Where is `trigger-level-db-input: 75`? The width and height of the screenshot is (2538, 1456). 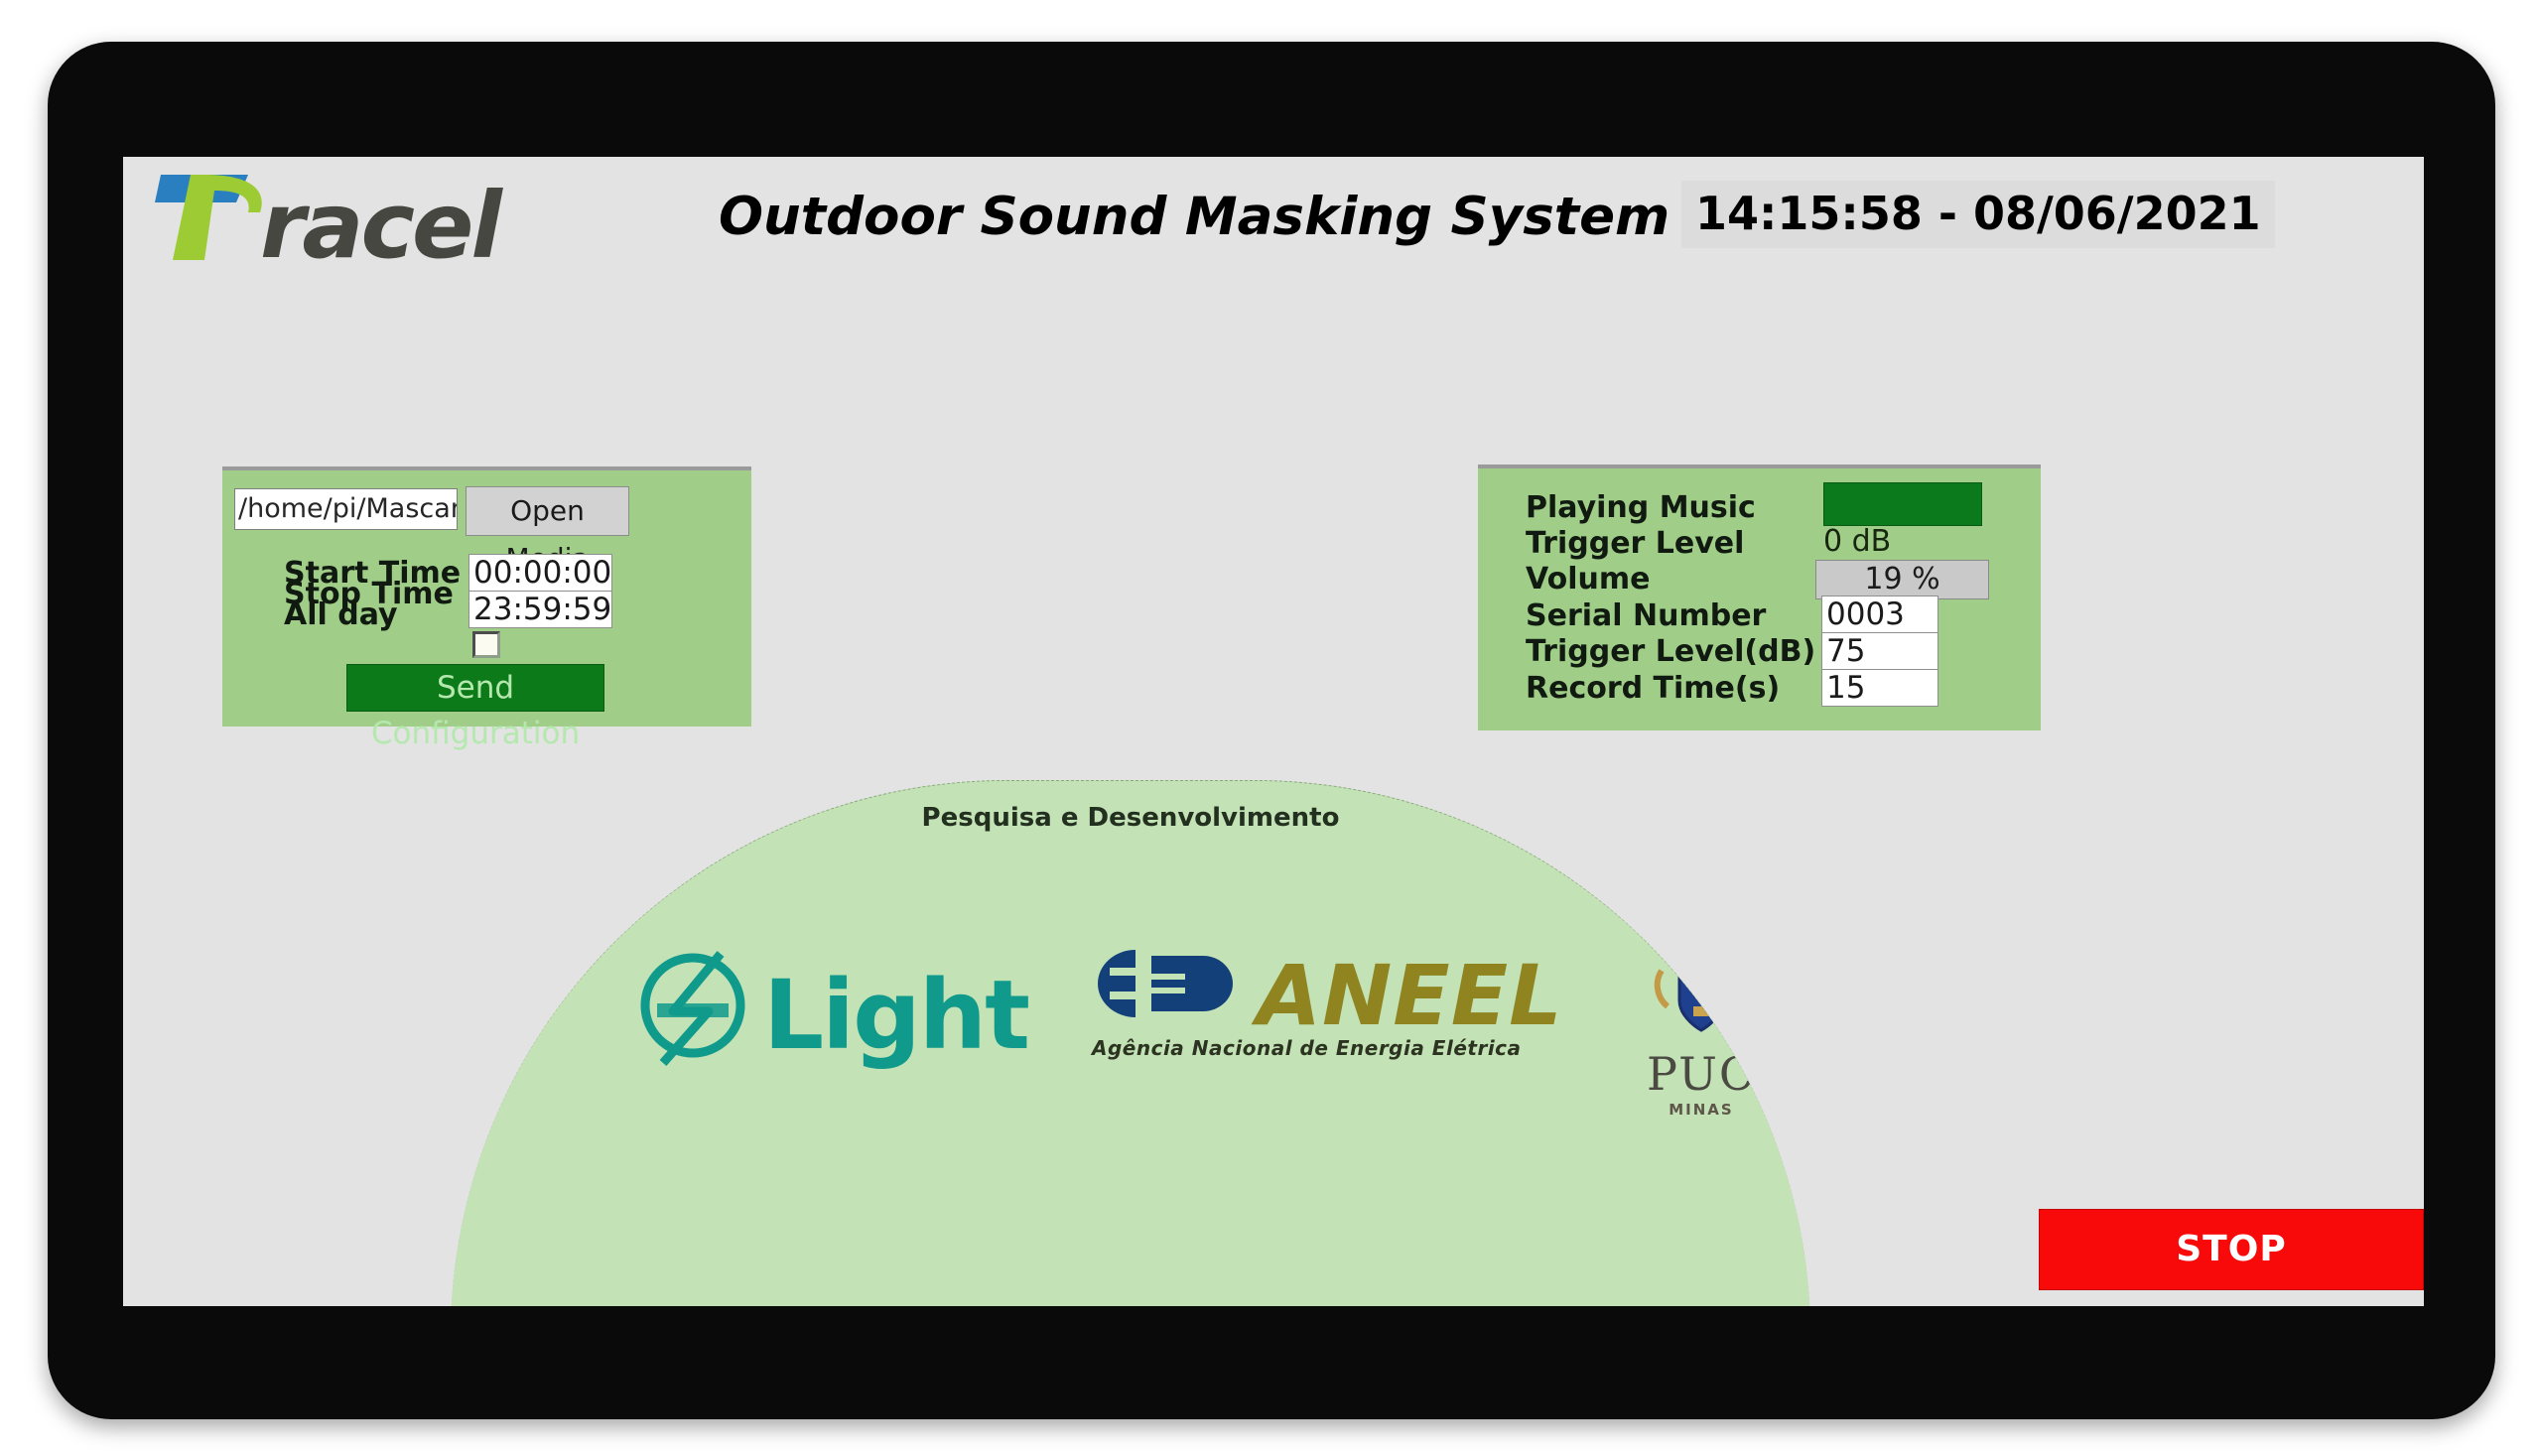
trigger-level-db-input: 75 is located at coordinates (1879, 651).